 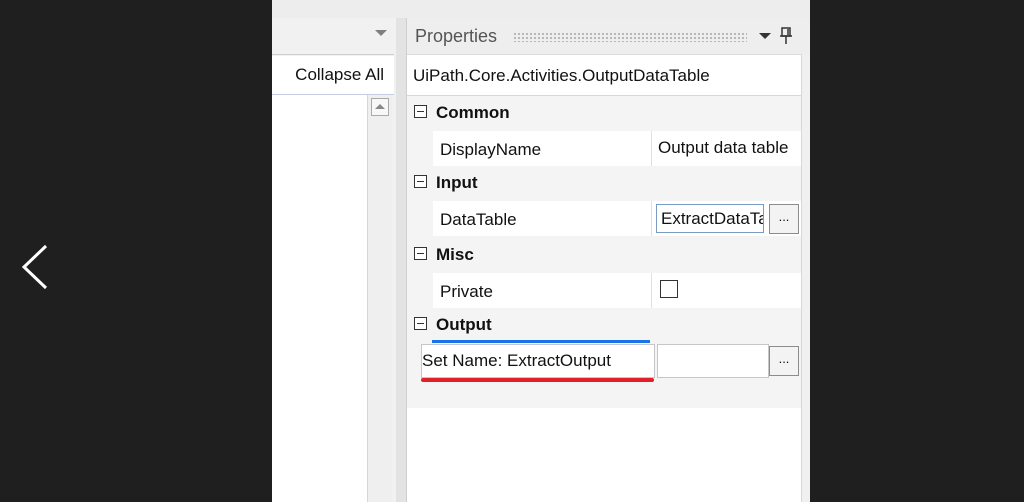 What do you see at coordinates (457, 182) in the screenshot?
I see `category-label: Input` at bounding box center [457, 182].